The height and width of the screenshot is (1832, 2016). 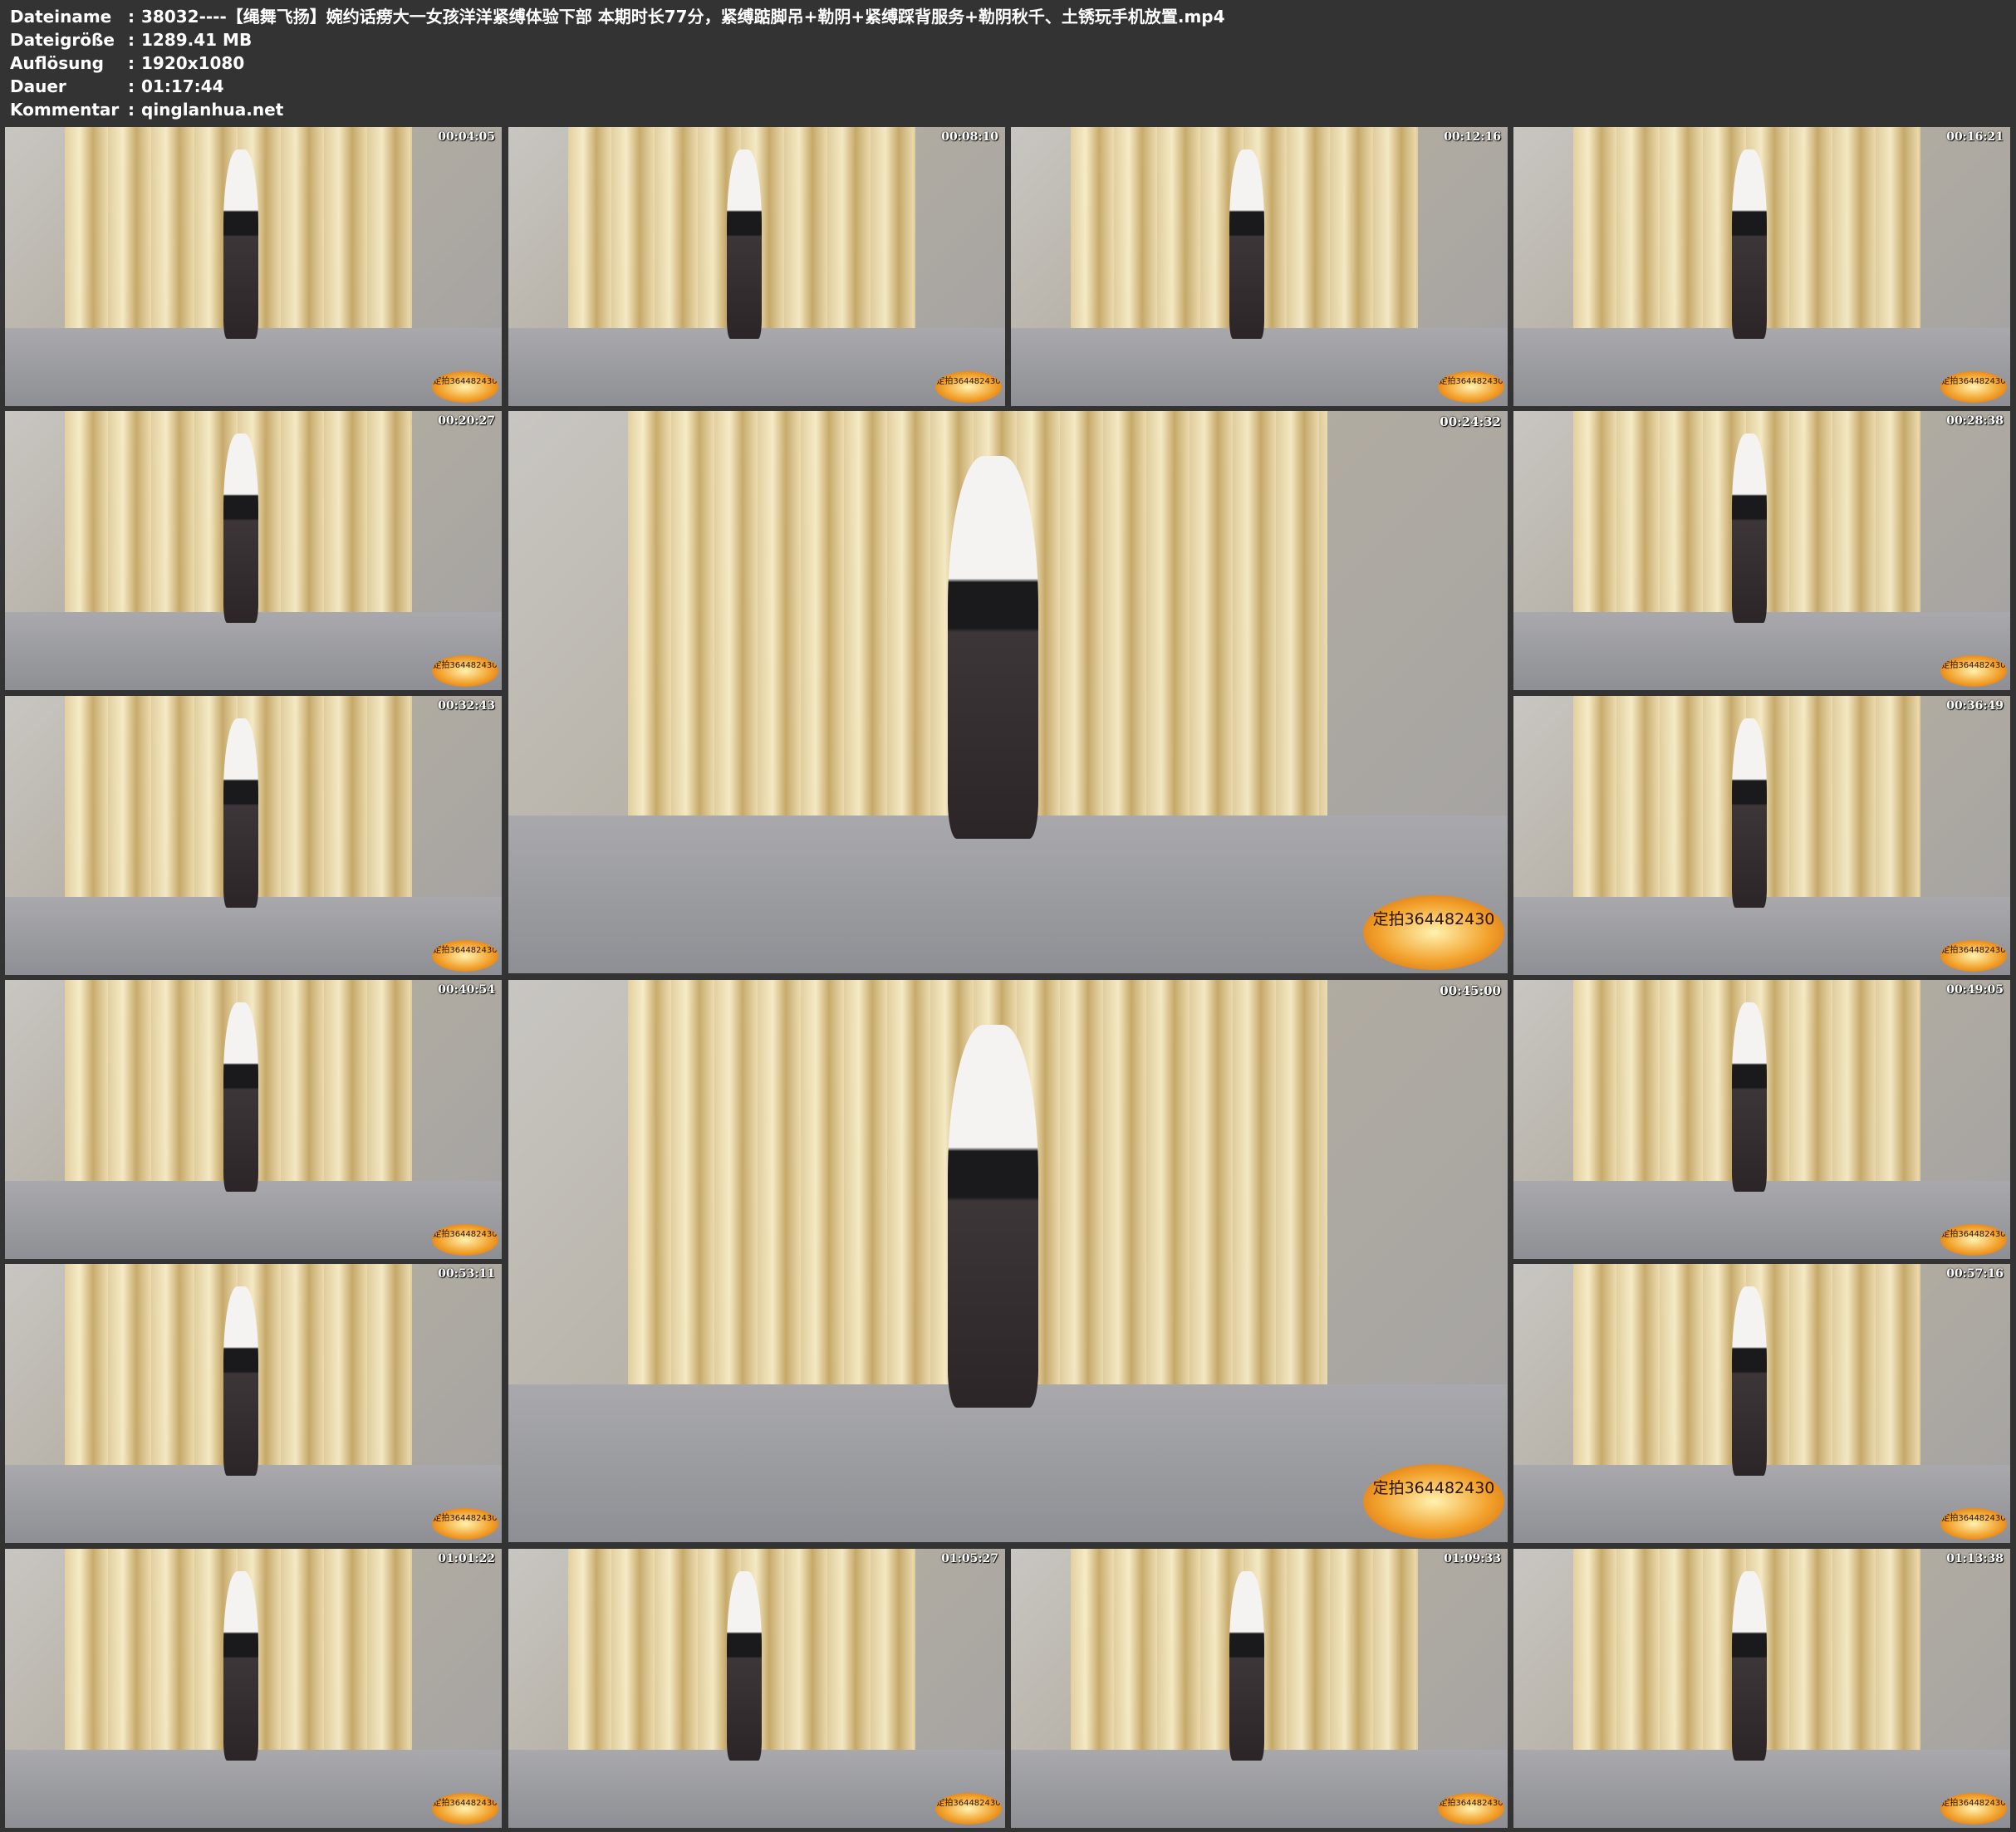 I want to click on thumbnail-timestamp: 00:20:27, so click(x=467, y=421).